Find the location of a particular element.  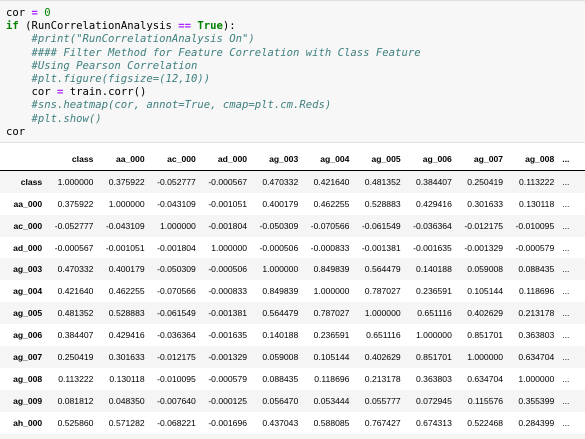

row-label: ag_004 is located at coordinates (28, 291).